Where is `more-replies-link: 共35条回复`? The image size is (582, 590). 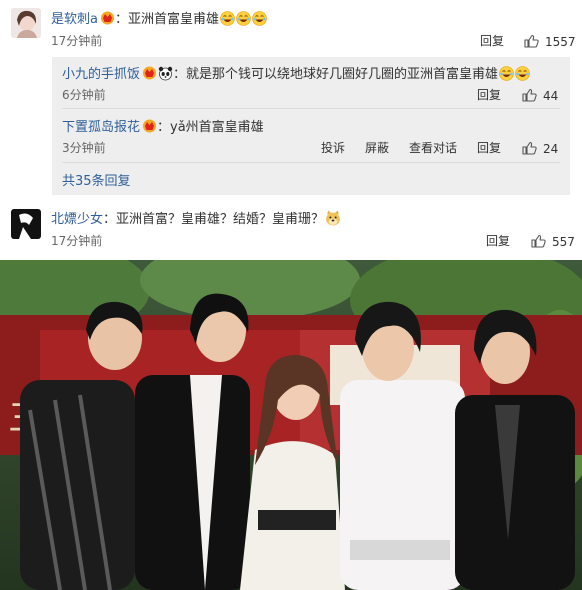 more-replies-link: 共35条回复 is located at coordinates (96, 179).